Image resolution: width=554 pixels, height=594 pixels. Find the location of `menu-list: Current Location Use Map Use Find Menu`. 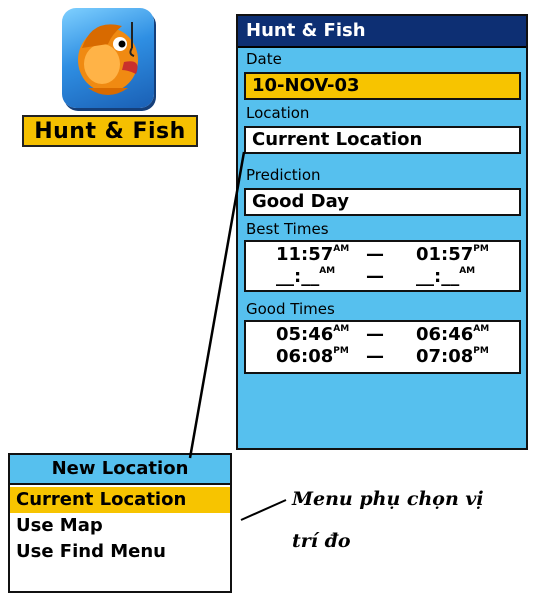

menu-list: Current Location Use Map Use Find Menu is located at coordinates (120, 538).